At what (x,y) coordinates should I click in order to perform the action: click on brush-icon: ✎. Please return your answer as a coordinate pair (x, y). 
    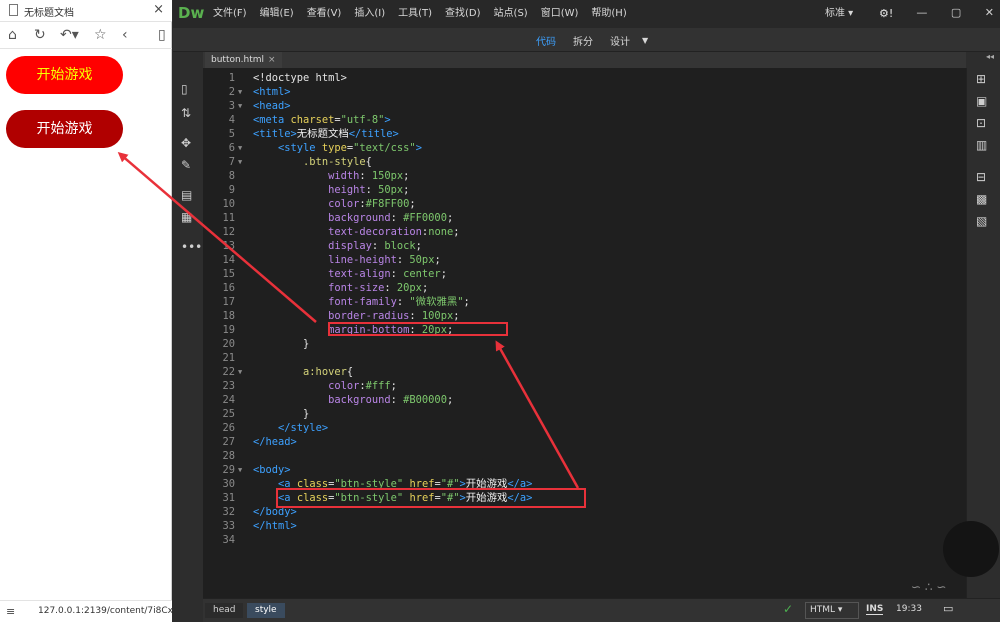
    Looking at the image, I should click on (186, 165).